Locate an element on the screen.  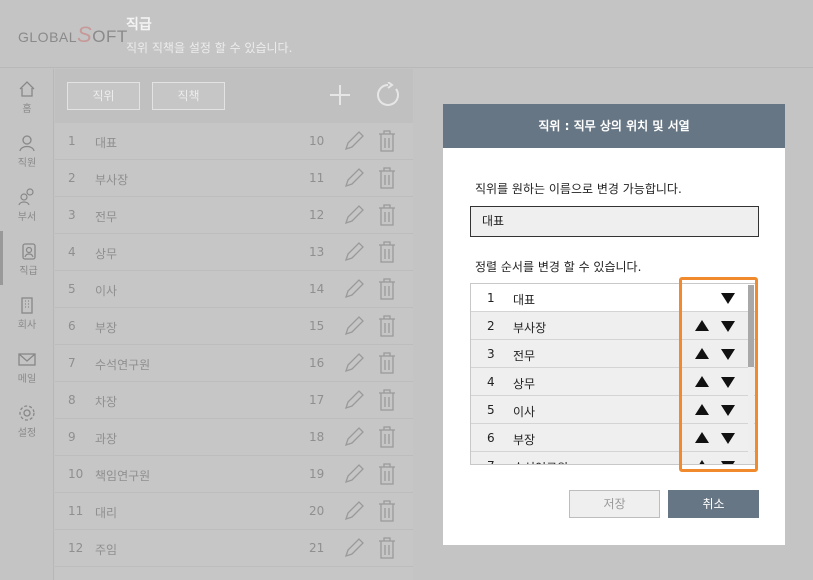
sidebar-item-company: 회사 is located at coordinates (27, 312).